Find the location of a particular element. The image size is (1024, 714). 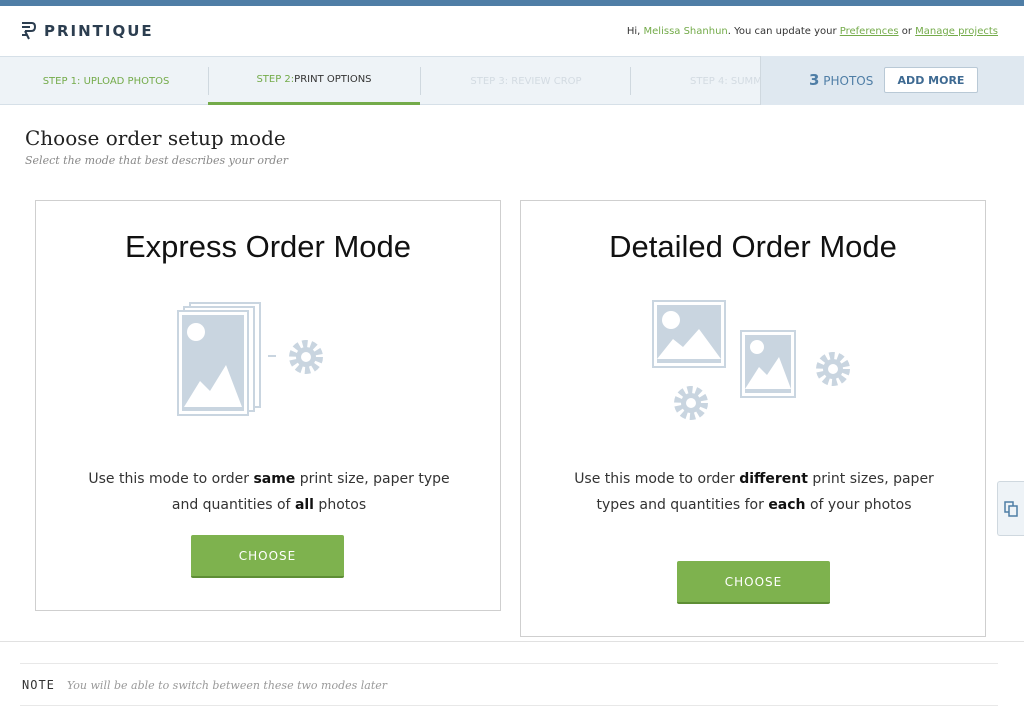

photos-settings-icon is located at coordinates (751, 360).